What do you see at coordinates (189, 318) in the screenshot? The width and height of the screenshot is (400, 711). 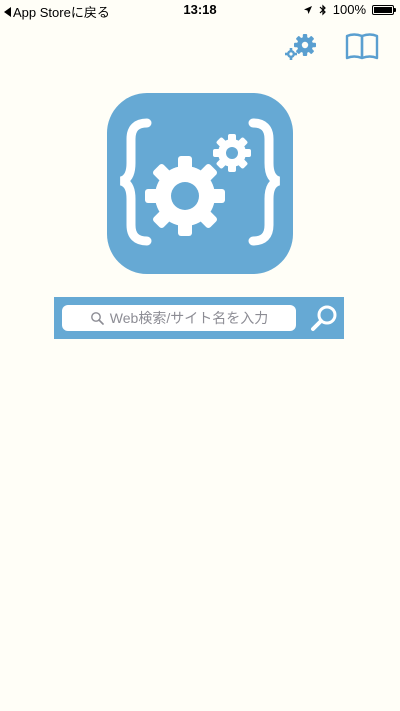 I see `search-placeholder: Web検索/サイト名を入力` at bounding box center [189, 318].